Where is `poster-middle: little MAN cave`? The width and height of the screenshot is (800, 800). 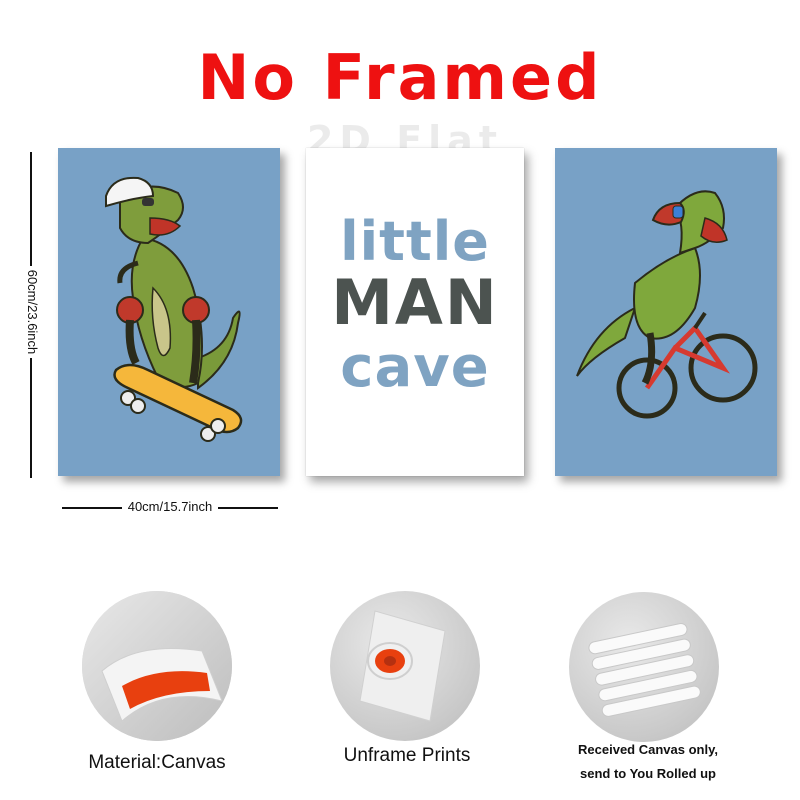
poster-middle: little MAN cave is located at coordinates (415, 312).